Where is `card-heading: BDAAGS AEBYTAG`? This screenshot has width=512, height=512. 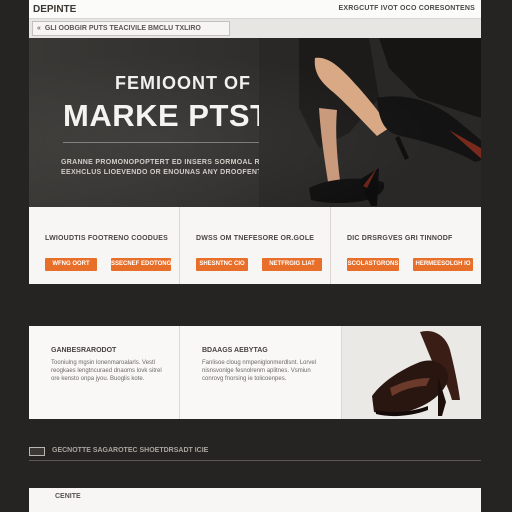 card-heading: BDAAGS AEBYTAG is located at coordinates (235, 350).